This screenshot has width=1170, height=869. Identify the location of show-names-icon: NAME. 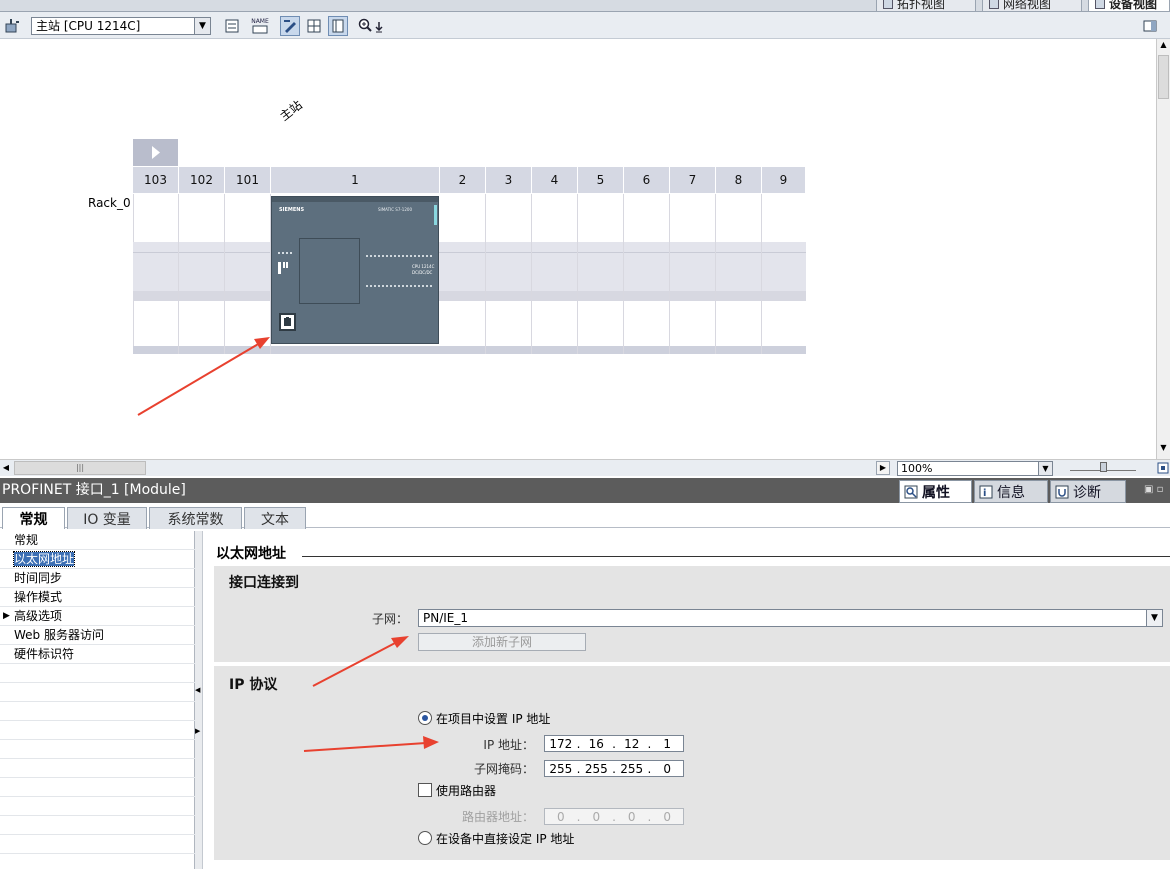
(260, 26).